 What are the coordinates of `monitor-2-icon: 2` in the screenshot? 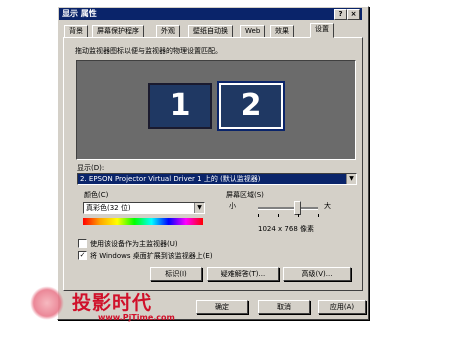 It's located at (251, 106).